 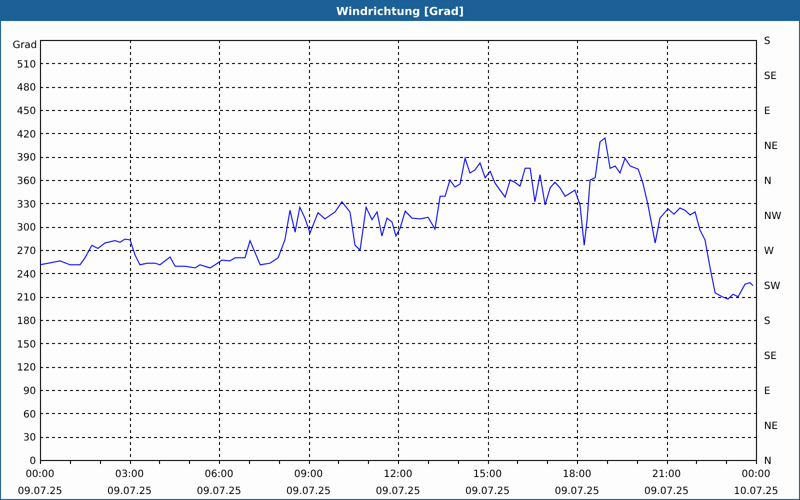 What do you see at coordinates (769, 251) in the screenshot?
I see `compass-tick-label: W` at bounding box center [769, 251].